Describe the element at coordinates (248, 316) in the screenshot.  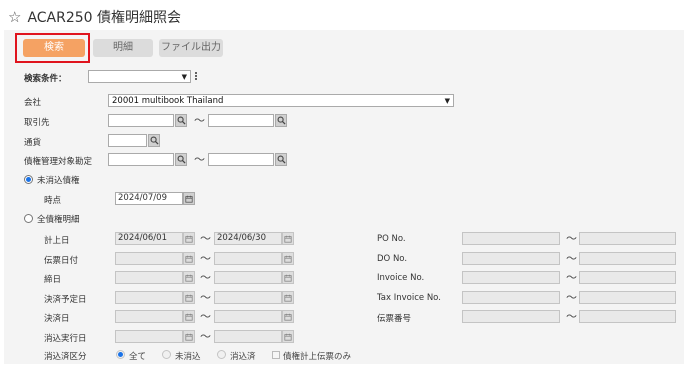
I see `settlement-date-to-input` at that location.